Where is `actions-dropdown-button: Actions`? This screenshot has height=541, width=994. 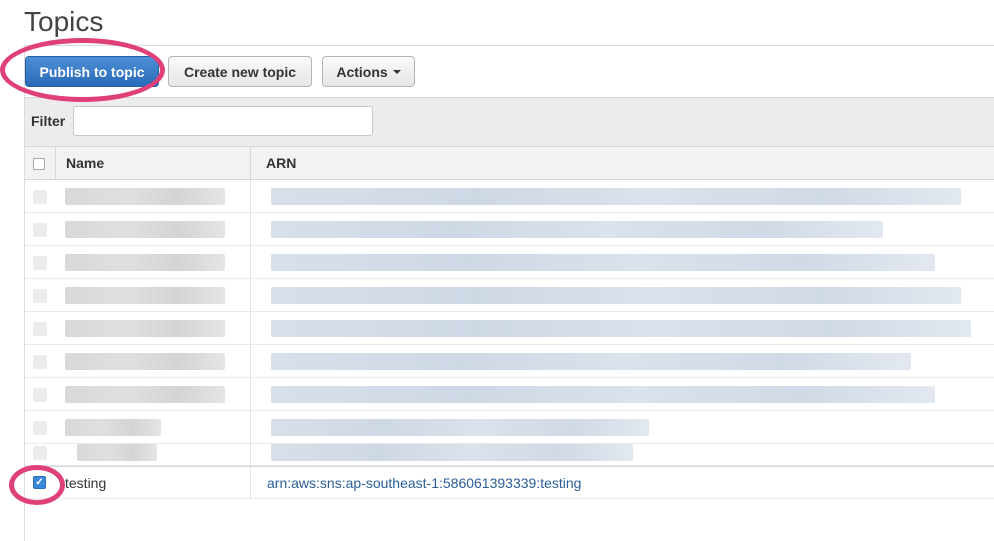 actions-dropdown-button: Actions is located at coordinates (368, 71).